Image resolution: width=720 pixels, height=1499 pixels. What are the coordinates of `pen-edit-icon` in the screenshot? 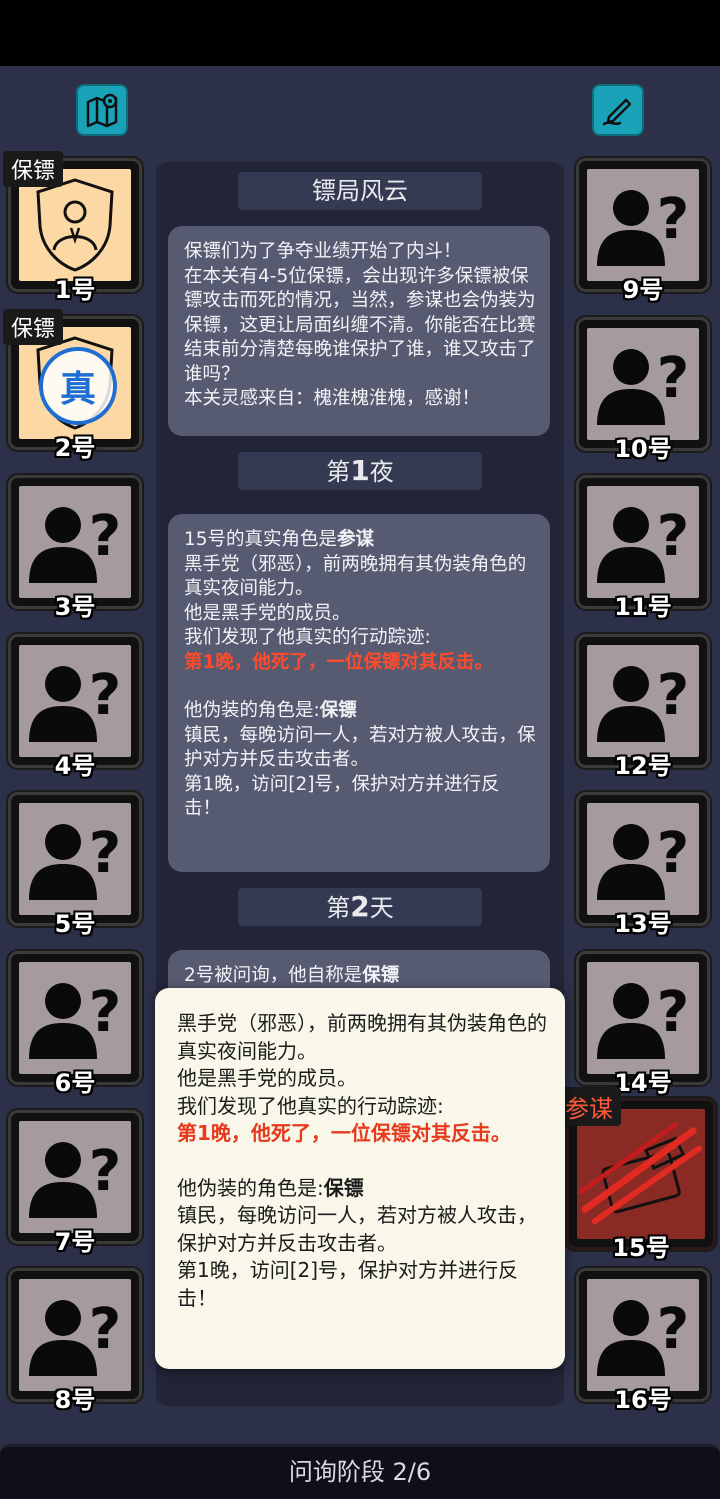 It's located at (617, 112).